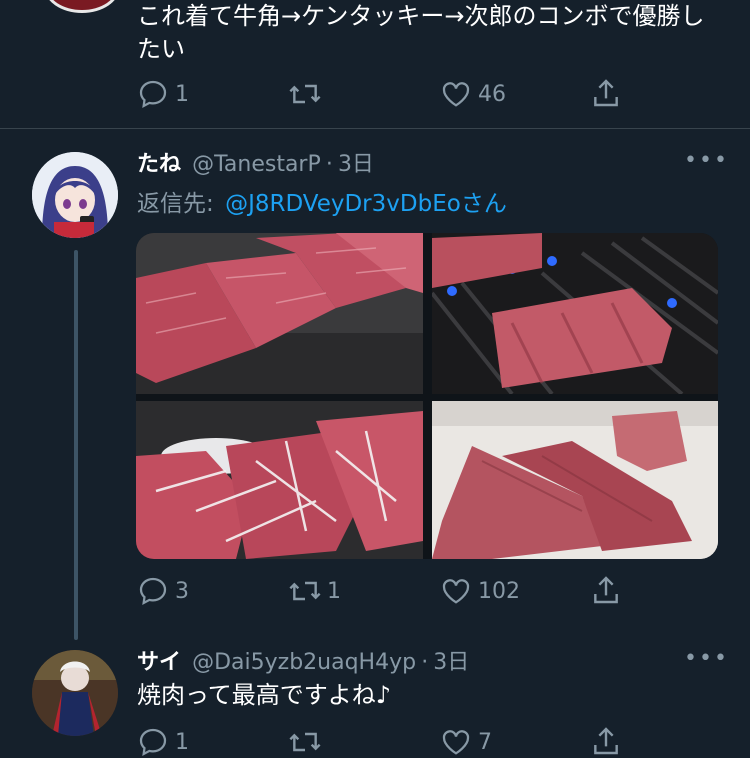  Describe the element at coordinates (343, 204) in the screenshot. I see `reply-to-handle: @J8RDVeyDr3vDbEo` at that location.